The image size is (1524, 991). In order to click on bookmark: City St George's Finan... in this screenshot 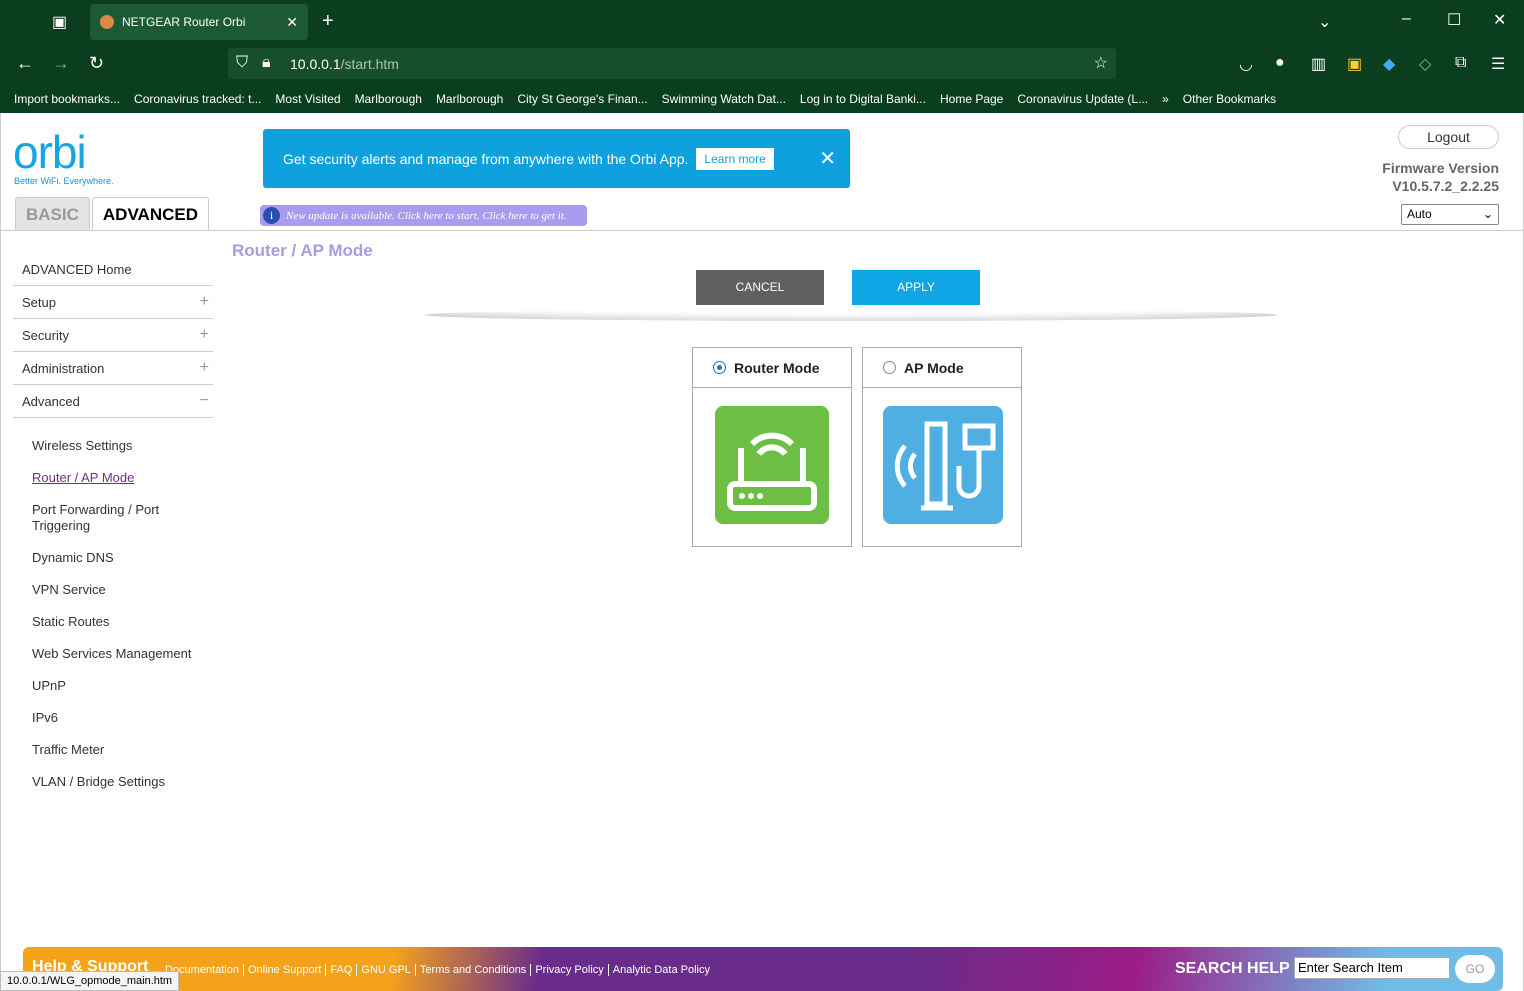, I will do `click(582, 99)`.